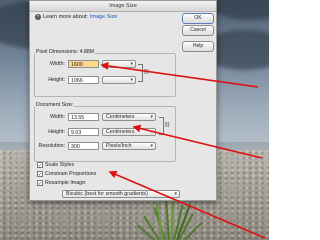 The image size is (320, 240). I want to click on pixel-width-label: Width:, so click(57, 64).